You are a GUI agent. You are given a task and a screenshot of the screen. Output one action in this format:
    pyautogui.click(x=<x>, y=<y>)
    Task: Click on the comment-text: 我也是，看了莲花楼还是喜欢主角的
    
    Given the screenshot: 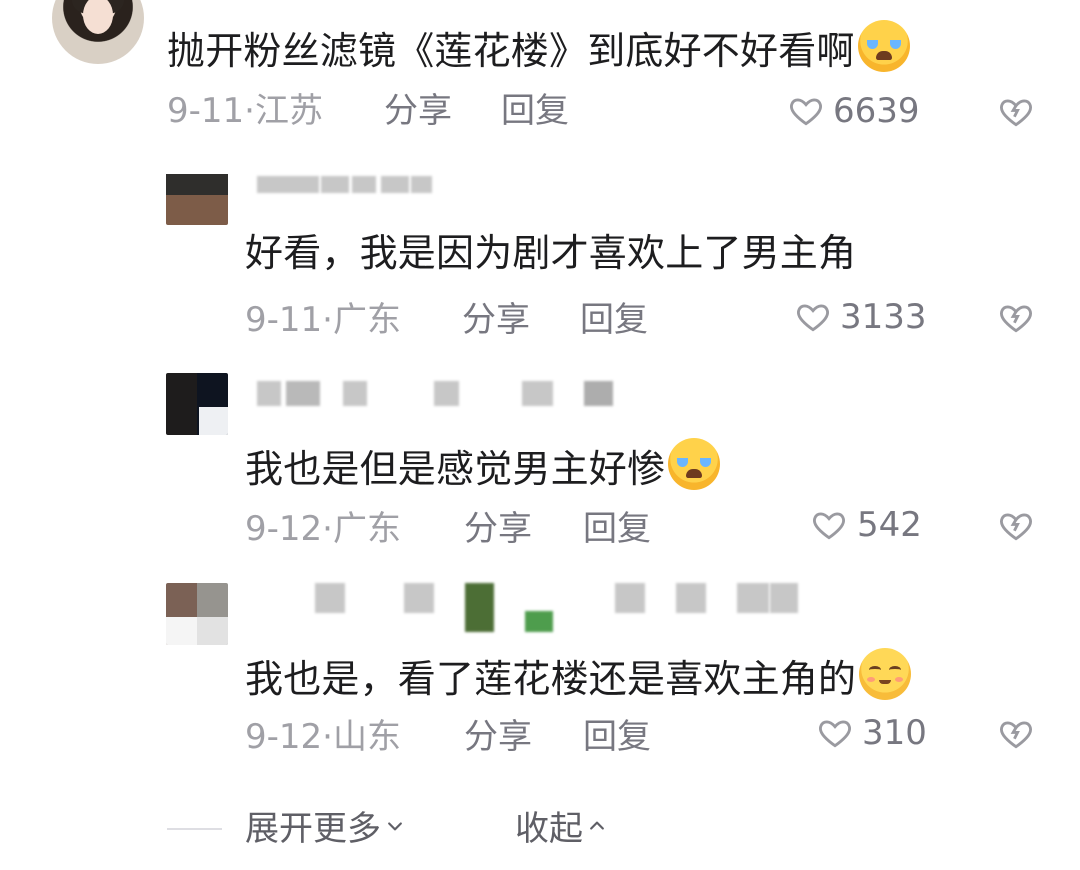 What is the action you would take?
    pyautogui.click(x=578, y=675)
    